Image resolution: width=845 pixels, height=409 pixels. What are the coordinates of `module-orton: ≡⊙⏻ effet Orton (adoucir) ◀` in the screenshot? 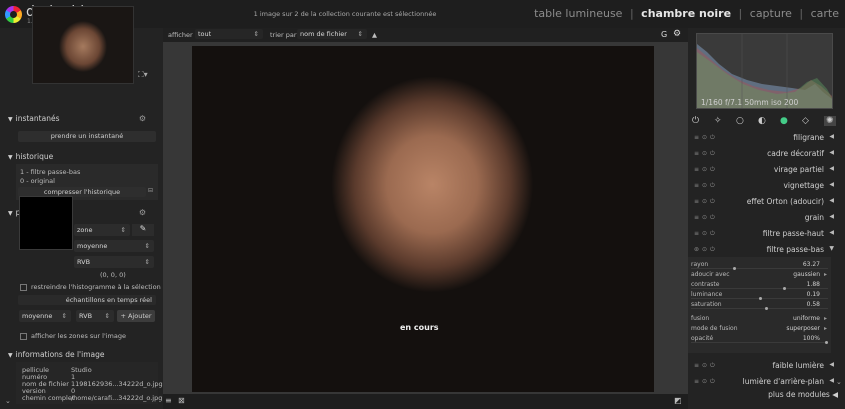 It's located at (763, 202).